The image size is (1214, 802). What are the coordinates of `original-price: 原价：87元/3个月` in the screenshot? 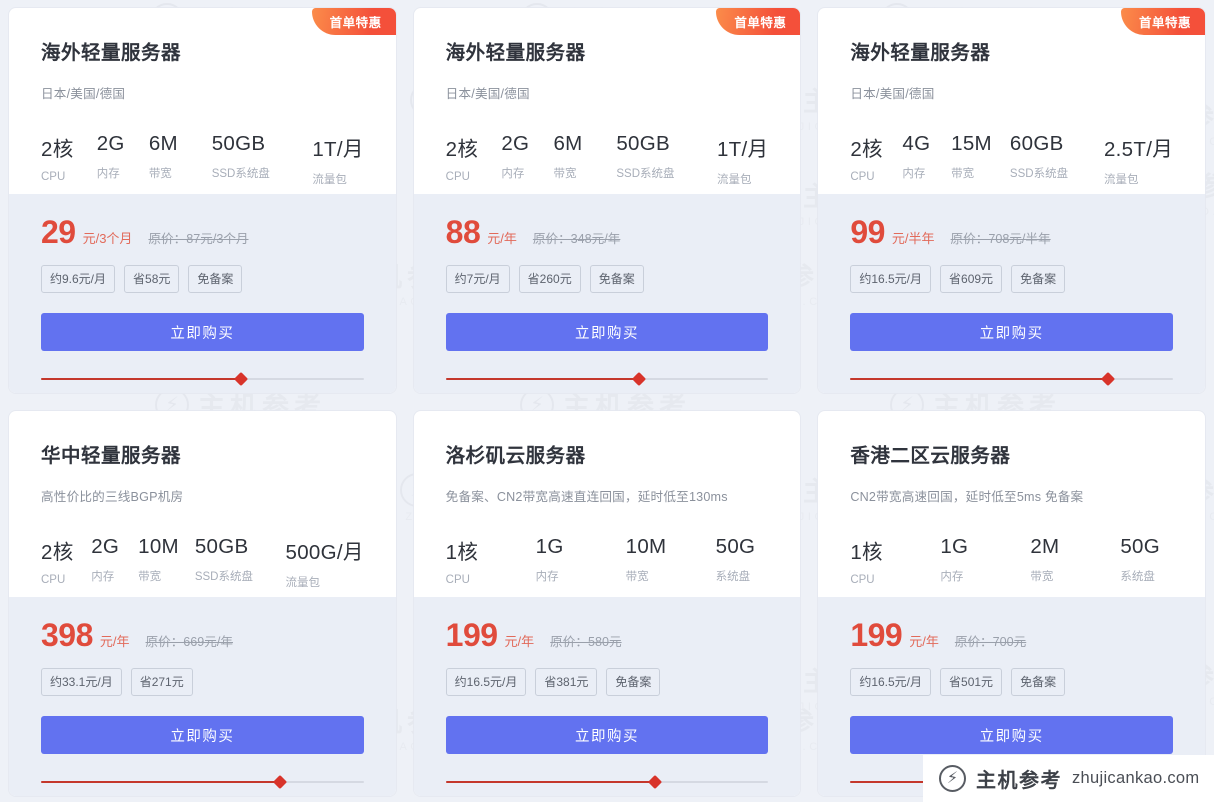 It's located at (198, 239).